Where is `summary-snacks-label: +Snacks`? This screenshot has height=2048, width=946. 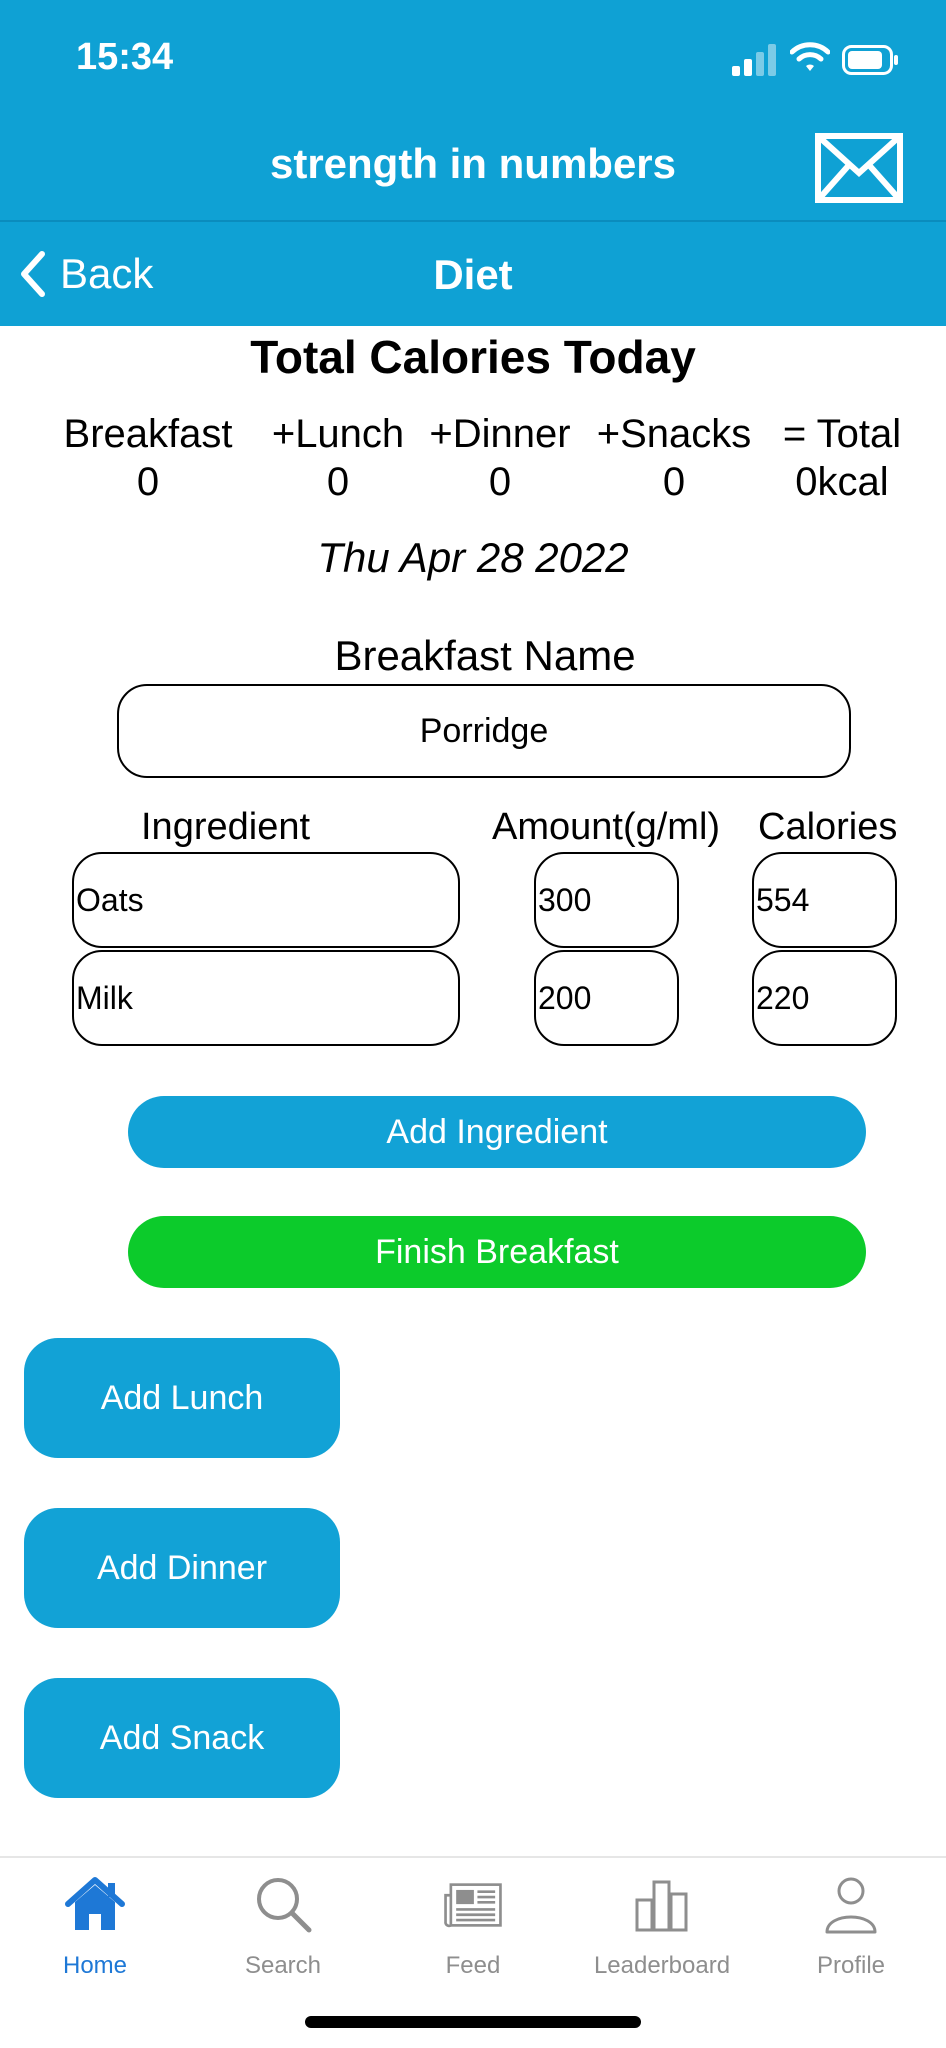 summary-snacks-label: +Snacks is located at coordinates (674, 434).